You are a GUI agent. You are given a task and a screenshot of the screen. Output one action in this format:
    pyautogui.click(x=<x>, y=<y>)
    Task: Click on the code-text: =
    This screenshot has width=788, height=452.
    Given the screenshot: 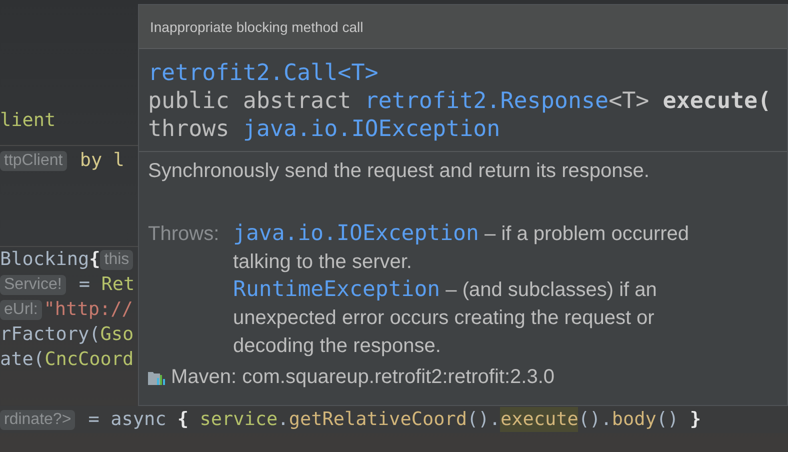 What is the action you would take?
    pyautogui.click(x=85, y=285)
    